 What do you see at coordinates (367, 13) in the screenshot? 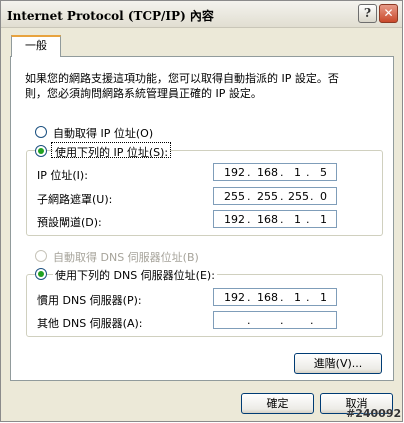
I see `help-button: ?` at bounding box center [367, 13].